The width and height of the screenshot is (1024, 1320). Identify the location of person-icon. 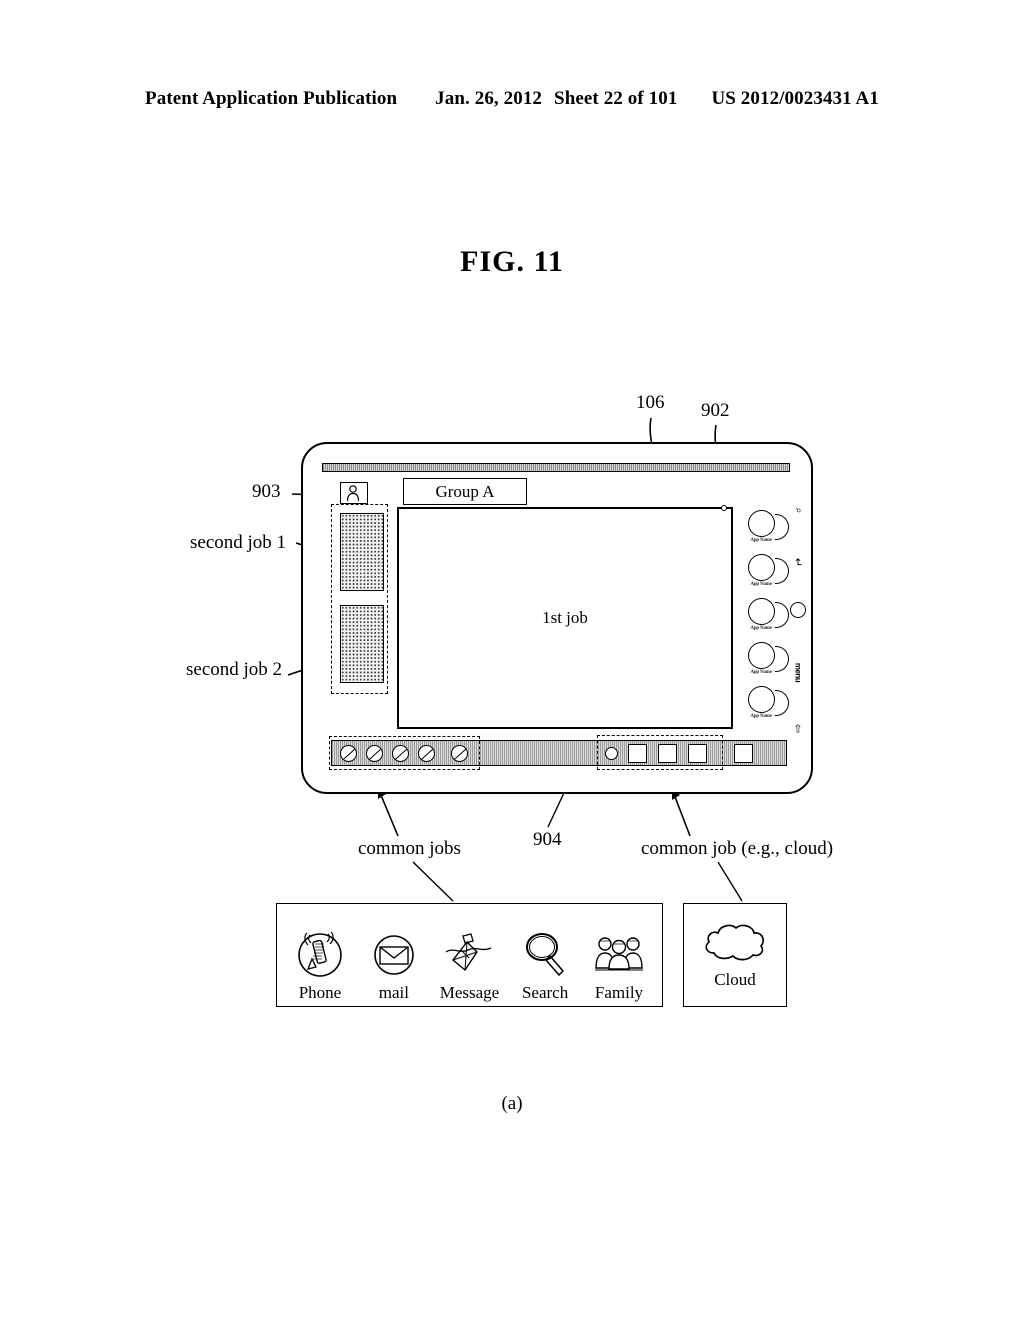
(353, 493).